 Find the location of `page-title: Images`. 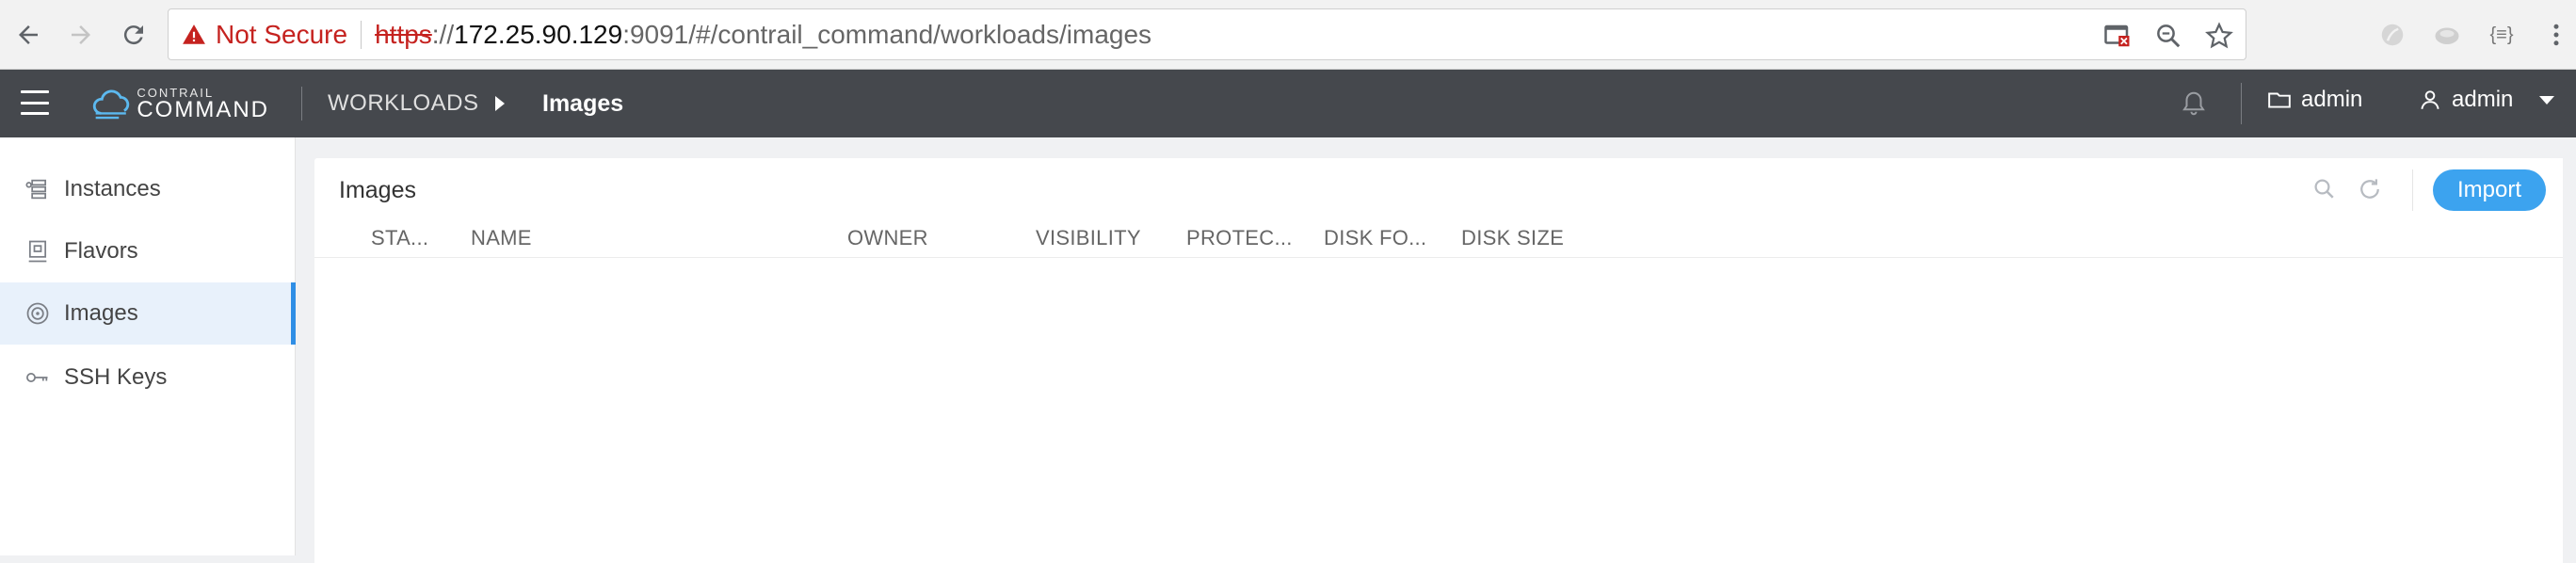

page-title: Images is located at coordinates (377, 190).